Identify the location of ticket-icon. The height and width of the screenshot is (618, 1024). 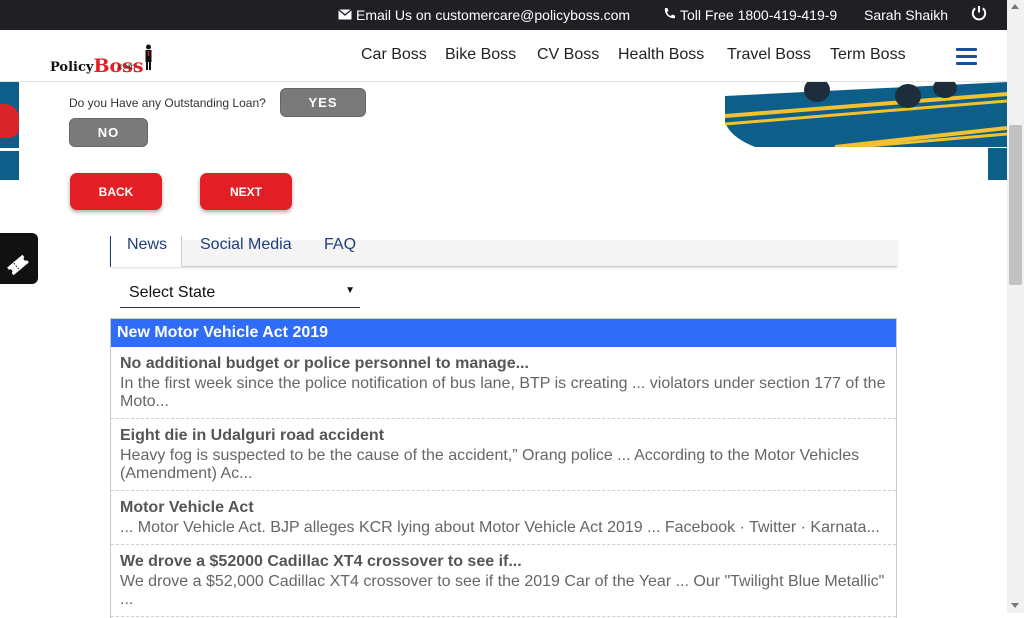
(19, 265).